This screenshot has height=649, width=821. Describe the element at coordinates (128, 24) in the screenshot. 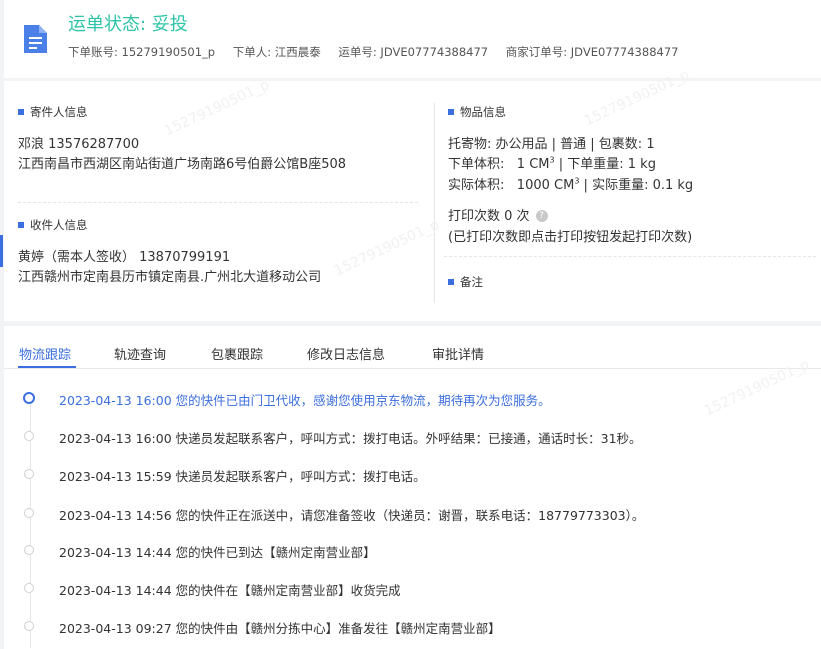

I see `waybill-status: 运单状态: 妥投` at that location.